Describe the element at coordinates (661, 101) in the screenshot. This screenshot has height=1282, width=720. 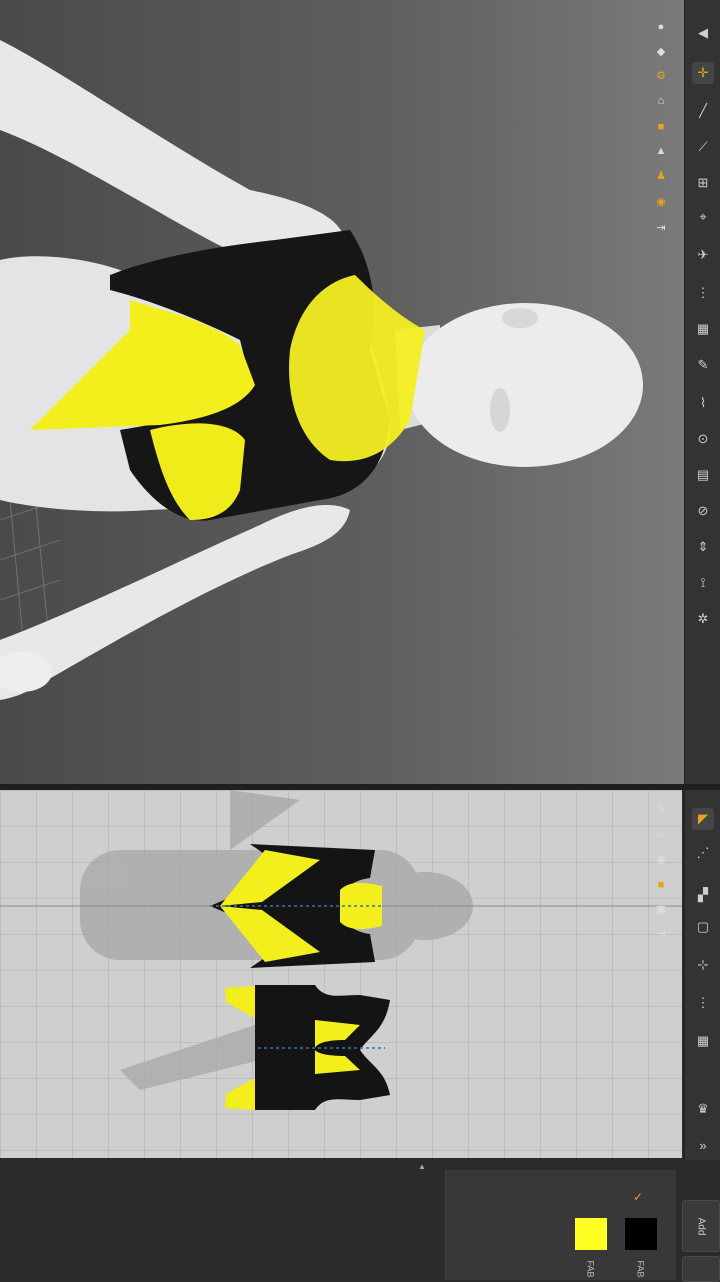
I see `hanger-icon: ⌂` at that location.